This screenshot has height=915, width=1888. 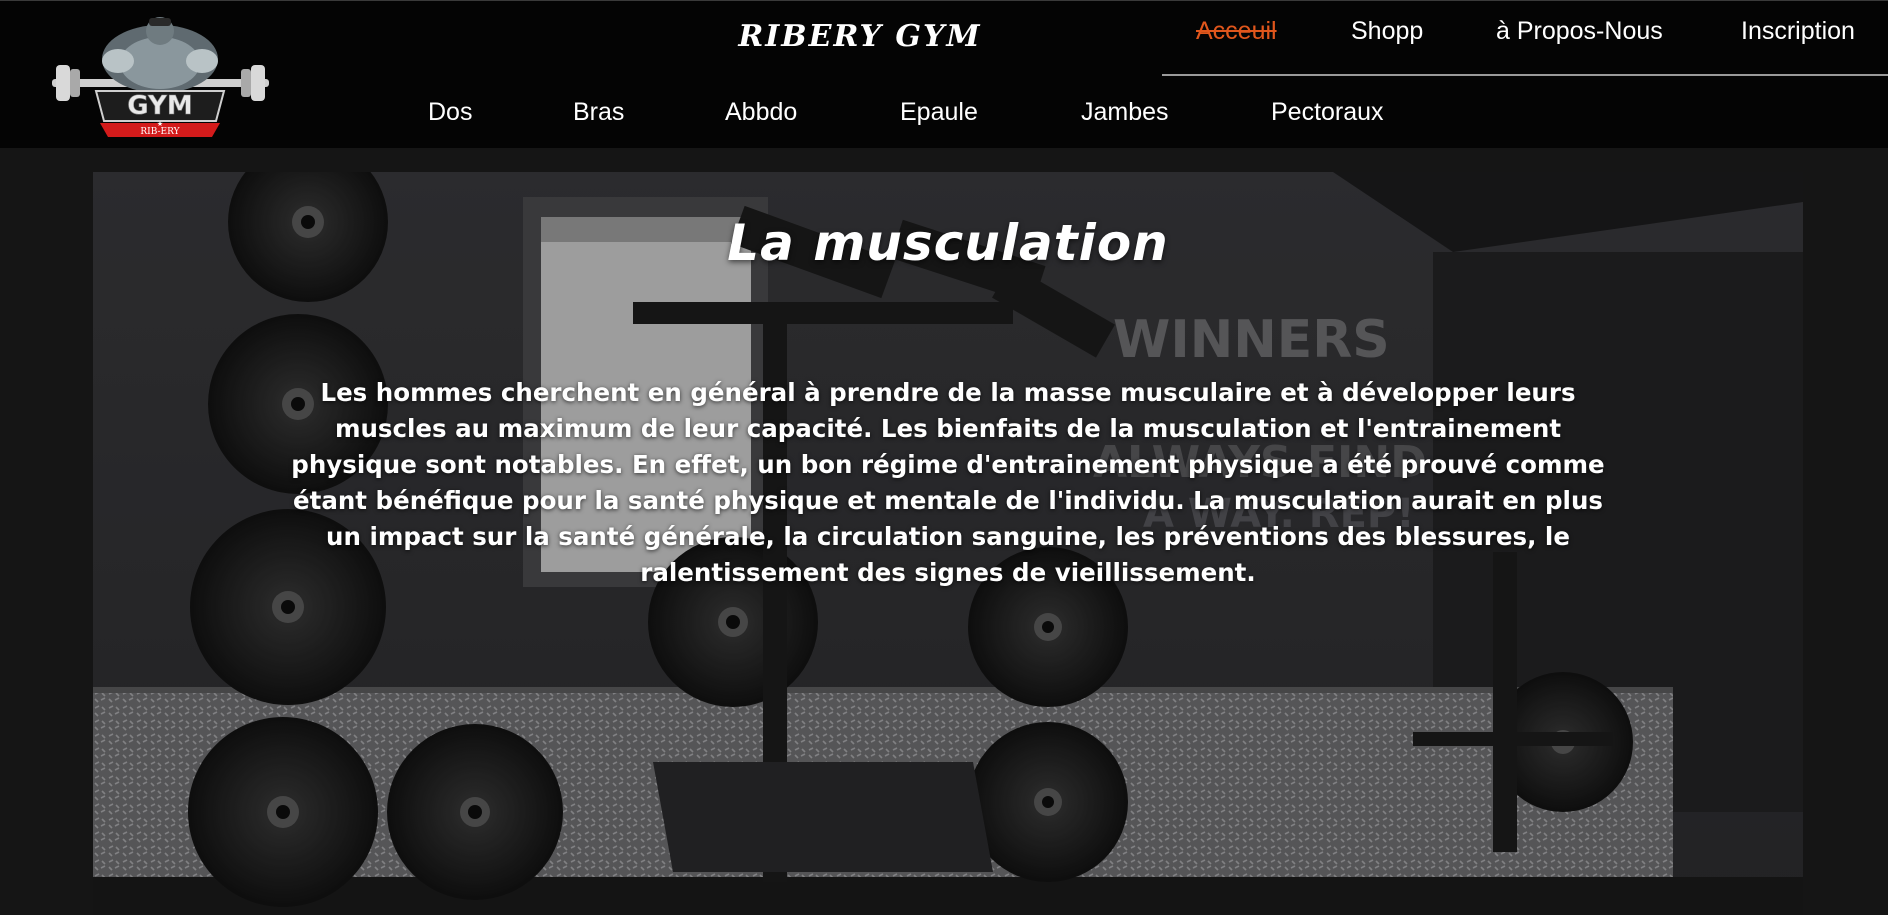 What do you see at coordinates (1387, 31) in the screenshot?
I see `nav-link-shopp: Shopp` at bounding box center [1387, 31].